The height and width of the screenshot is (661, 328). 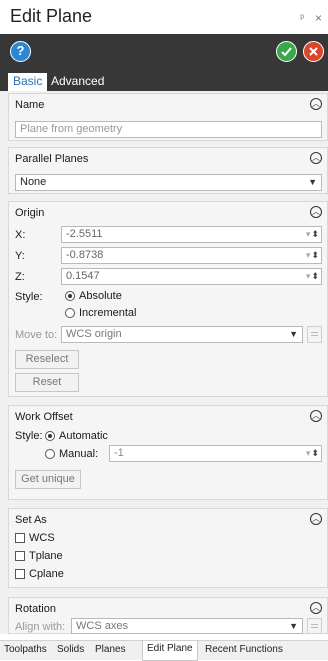 I want to click on origin-z-value: 0.1547, so click(x=83, y=276).